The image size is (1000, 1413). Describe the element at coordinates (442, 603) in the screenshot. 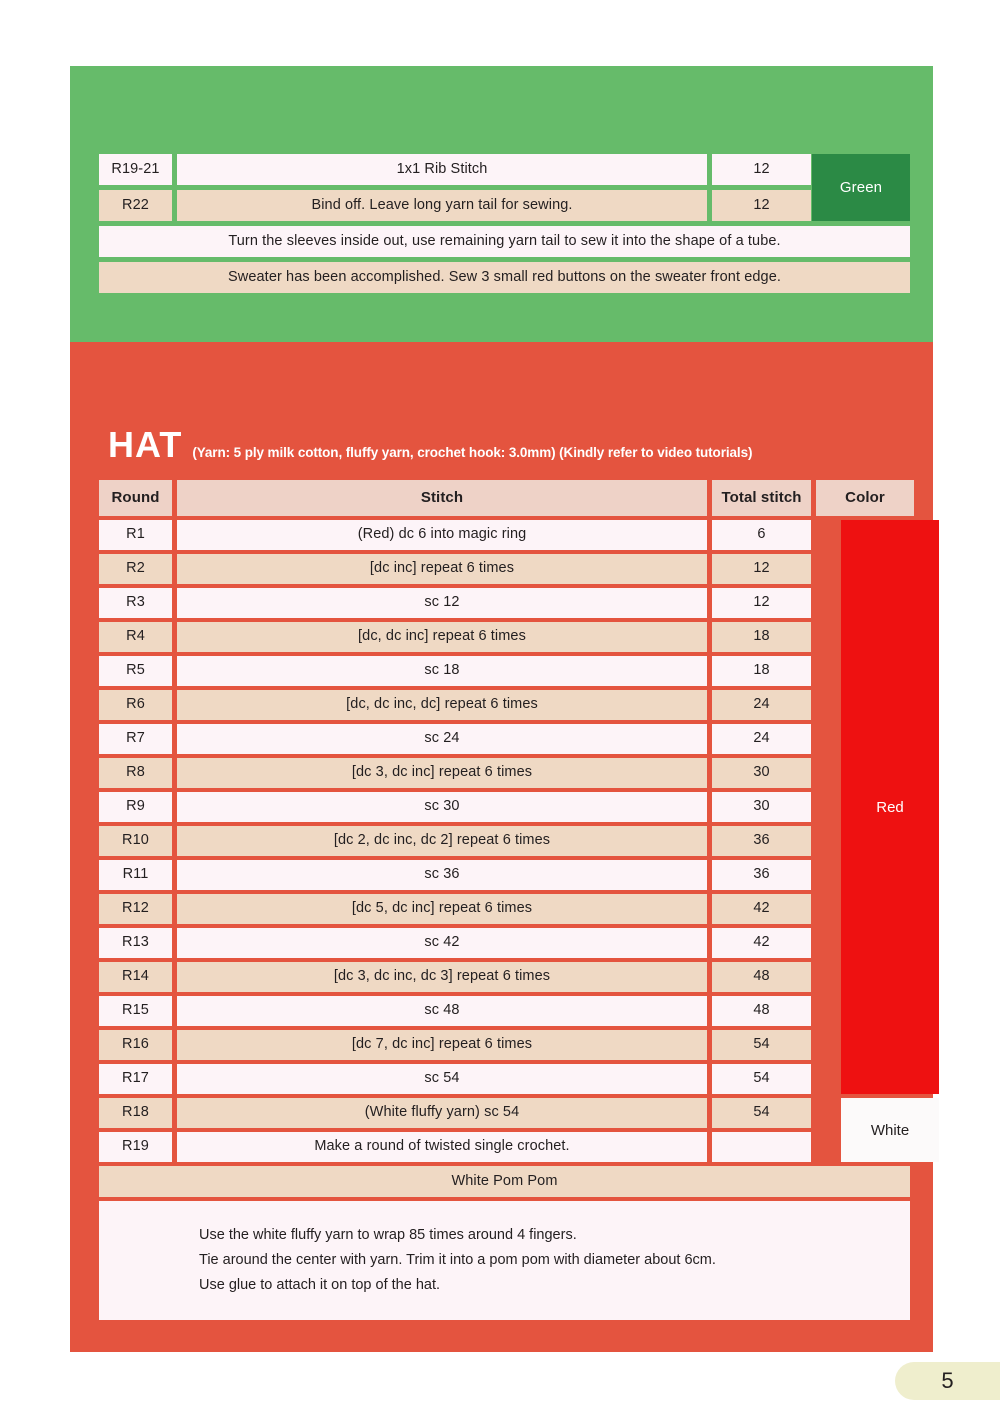

I see `stitch-cell: sc 12` at that location.